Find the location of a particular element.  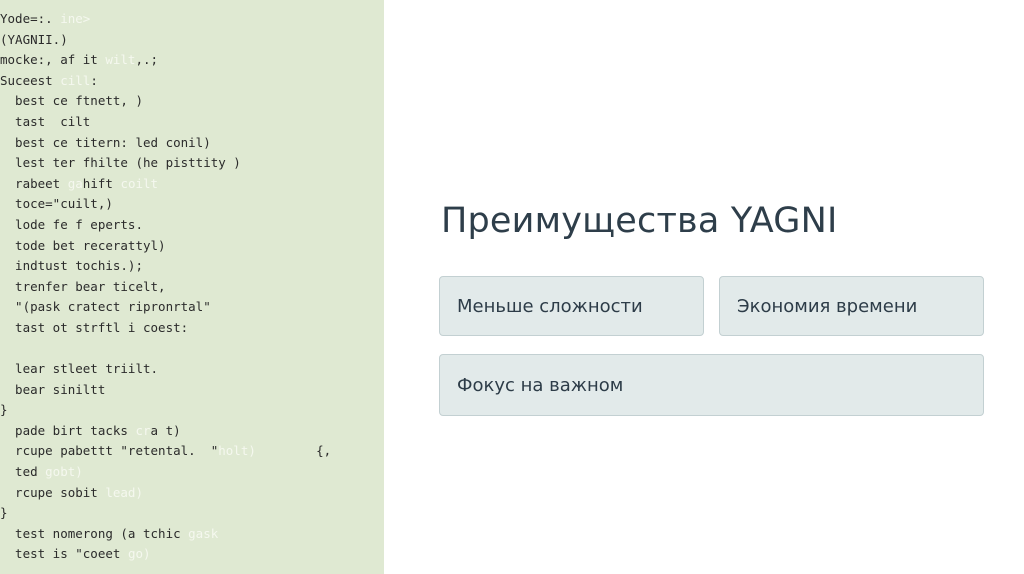

code-text-tail: a t) is located at coordinates (165, 430).